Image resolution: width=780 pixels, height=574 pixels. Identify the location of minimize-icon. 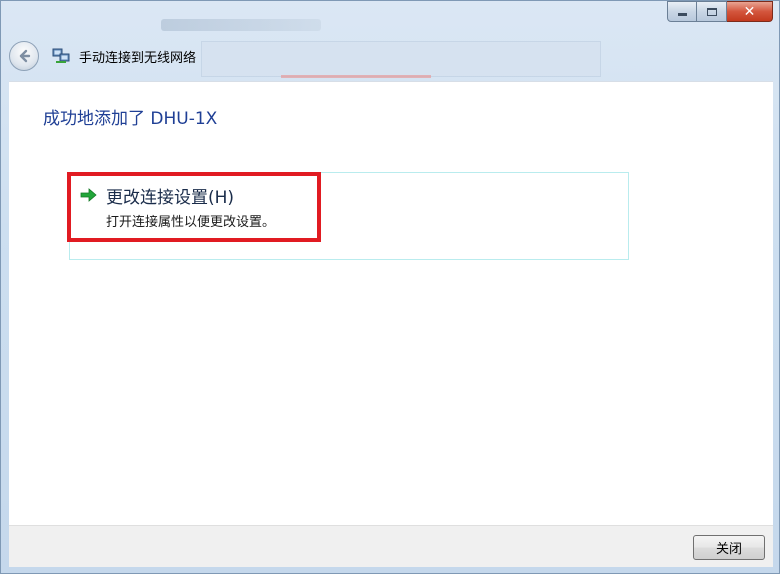
(682, 14).